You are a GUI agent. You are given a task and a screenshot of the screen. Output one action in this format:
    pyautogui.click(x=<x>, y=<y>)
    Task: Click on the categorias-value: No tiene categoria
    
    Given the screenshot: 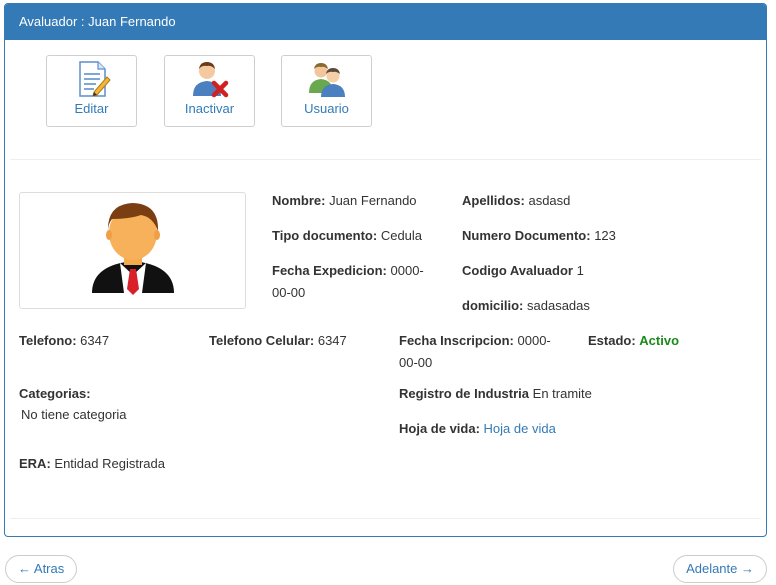 What is the action you would take?
    pyautogui.click(x=74, y=414)
    